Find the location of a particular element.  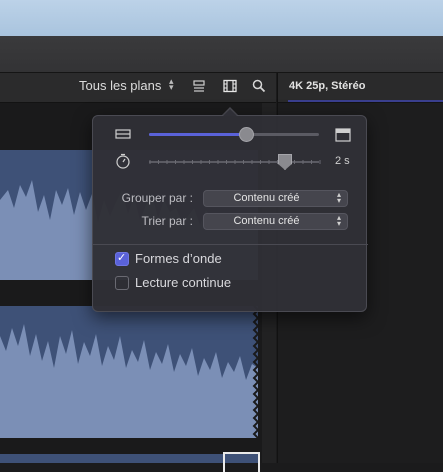

checkmark-icon: ✓ is located at coordinates (122, 257).